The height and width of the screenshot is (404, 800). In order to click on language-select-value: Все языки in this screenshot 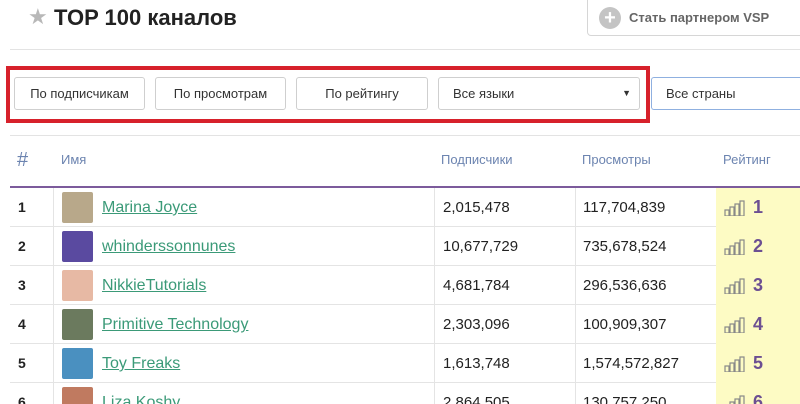, I will do `click(484, 93)`.